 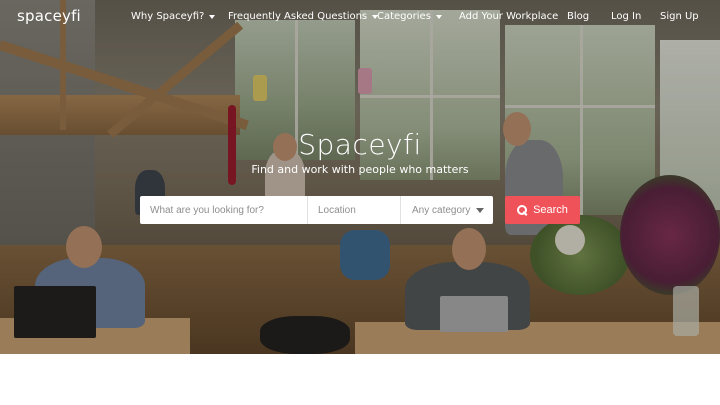 What do you see at coordinates (354, 210) in the screenshot?
I see `location-input` at bounding box center [354, 210].